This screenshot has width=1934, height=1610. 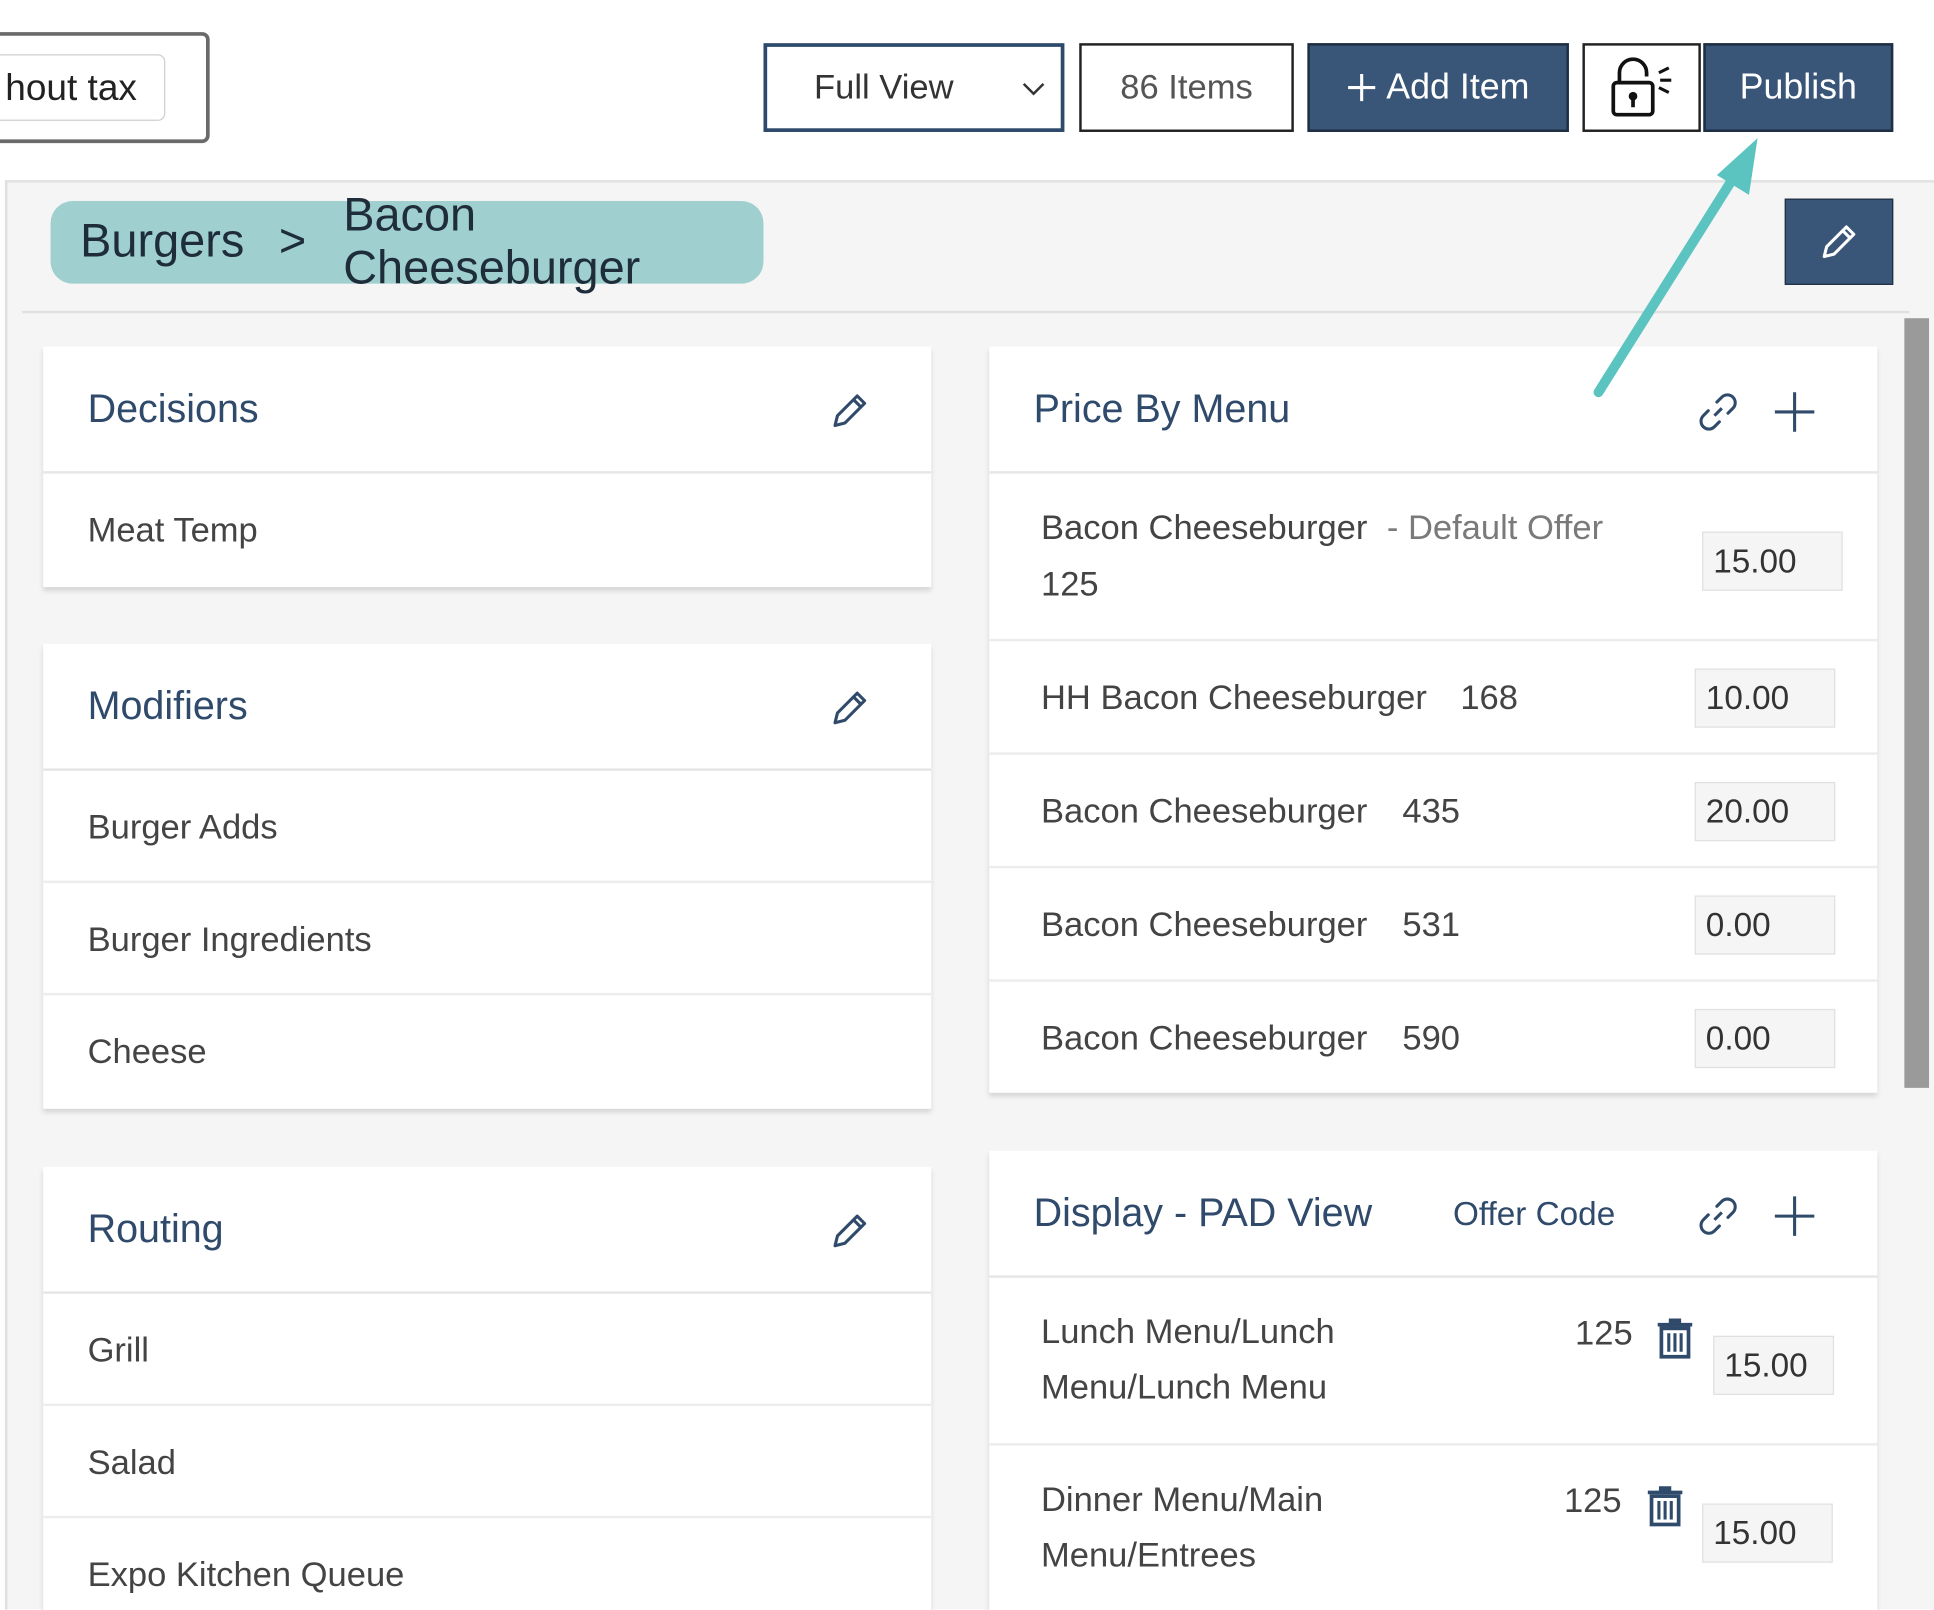 I want to click on tax-toggle-button: hout tax, so click(x=83, y=87).